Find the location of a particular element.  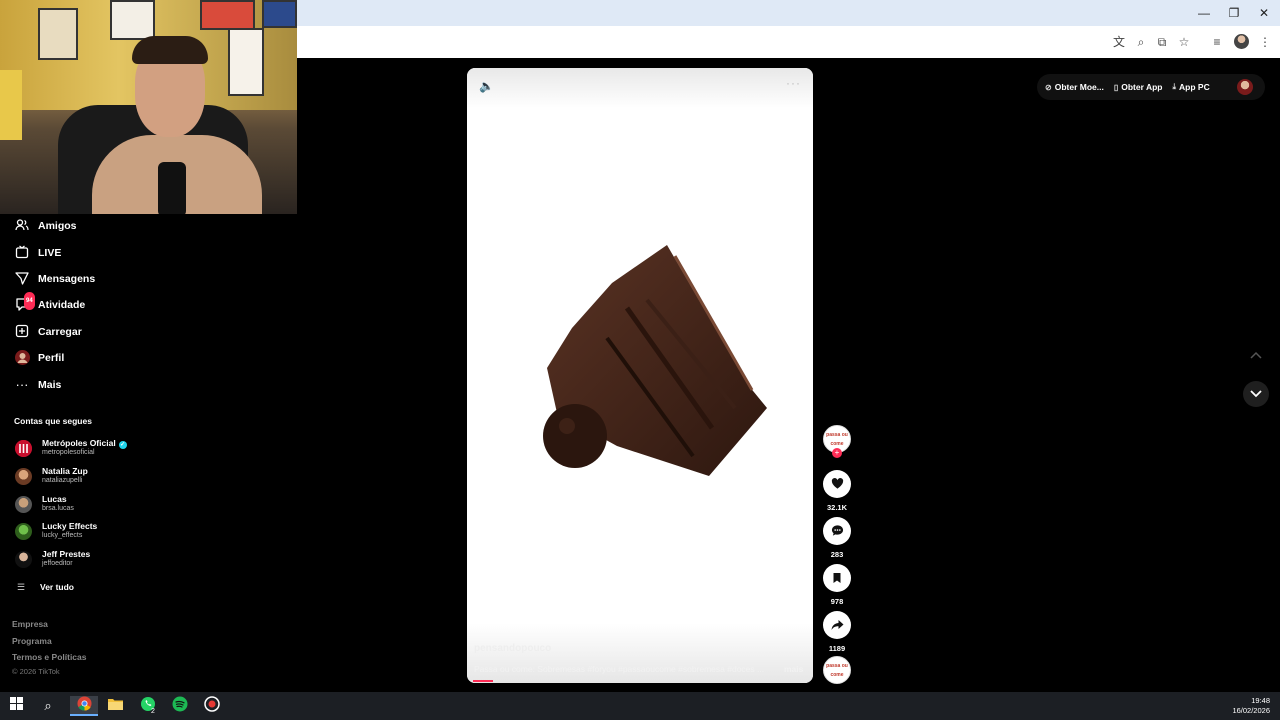

download-icon: ⤓ is located at coordinates (1174, 86).